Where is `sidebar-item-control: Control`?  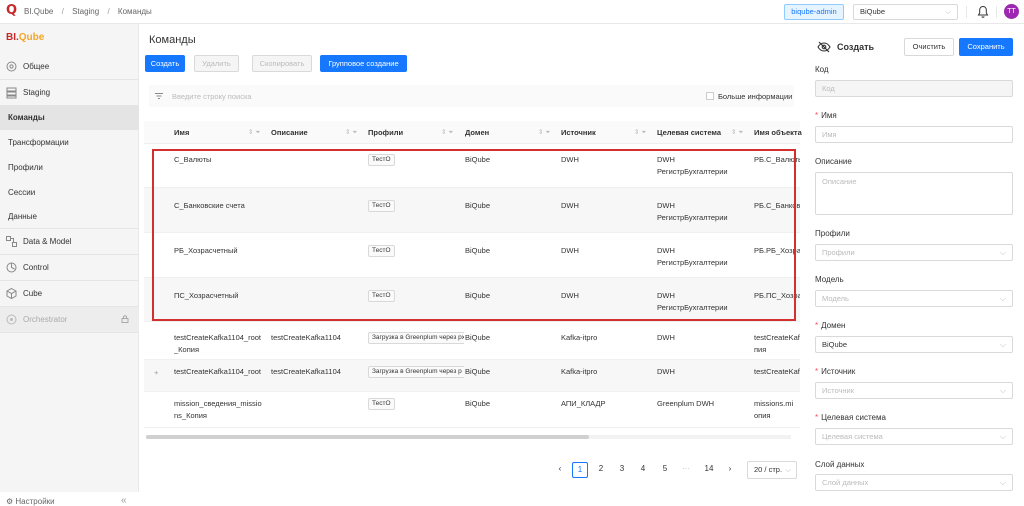
sidebar-item-control: Control is located at coordinates (69, 267).